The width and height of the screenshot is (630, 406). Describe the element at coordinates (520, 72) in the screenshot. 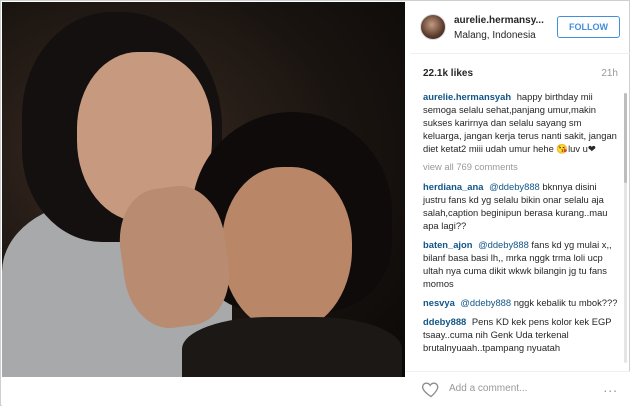

I see `likes-row: 22.1k likes 21h` at that location.